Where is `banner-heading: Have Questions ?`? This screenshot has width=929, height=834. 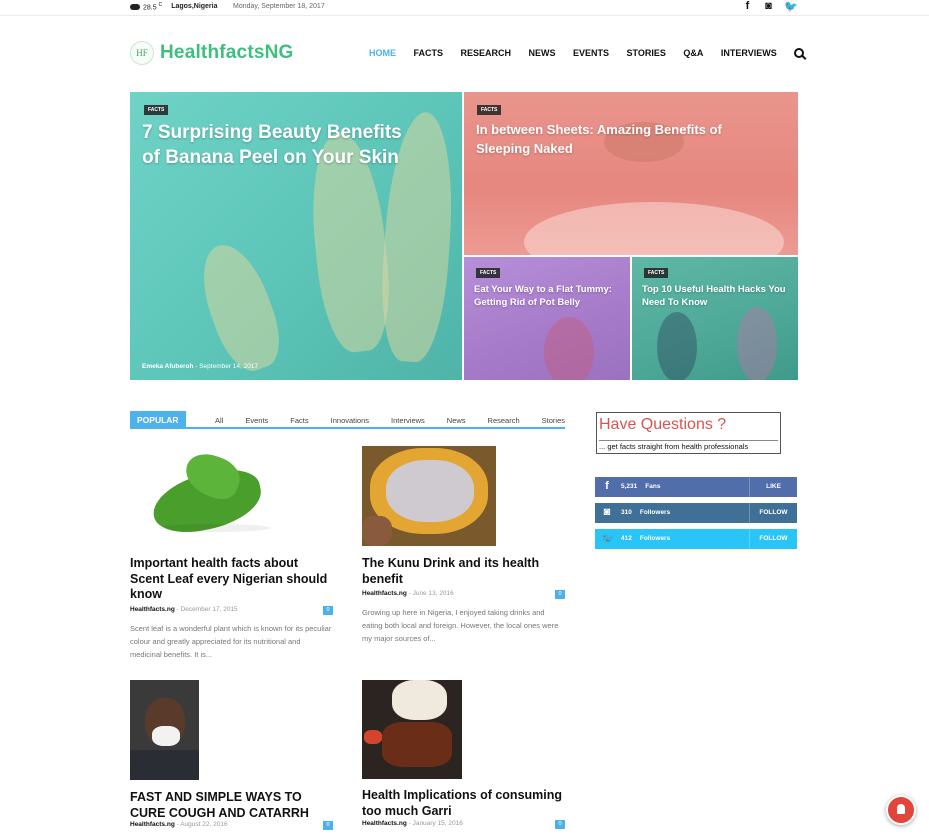 banner-heading: Have Questions ? is located at coordinates (663, 424).